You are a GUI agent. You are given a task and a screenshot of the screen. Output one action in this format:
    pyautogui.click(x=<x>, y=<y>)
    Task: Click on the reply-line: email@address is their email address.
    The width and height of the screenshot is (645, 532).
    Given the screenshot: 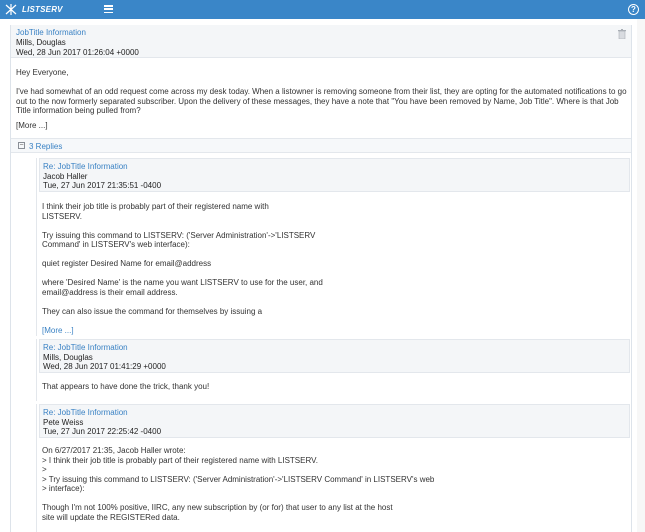 What is the action you would take?
    pyautogui.click(x=110, y=292)
    